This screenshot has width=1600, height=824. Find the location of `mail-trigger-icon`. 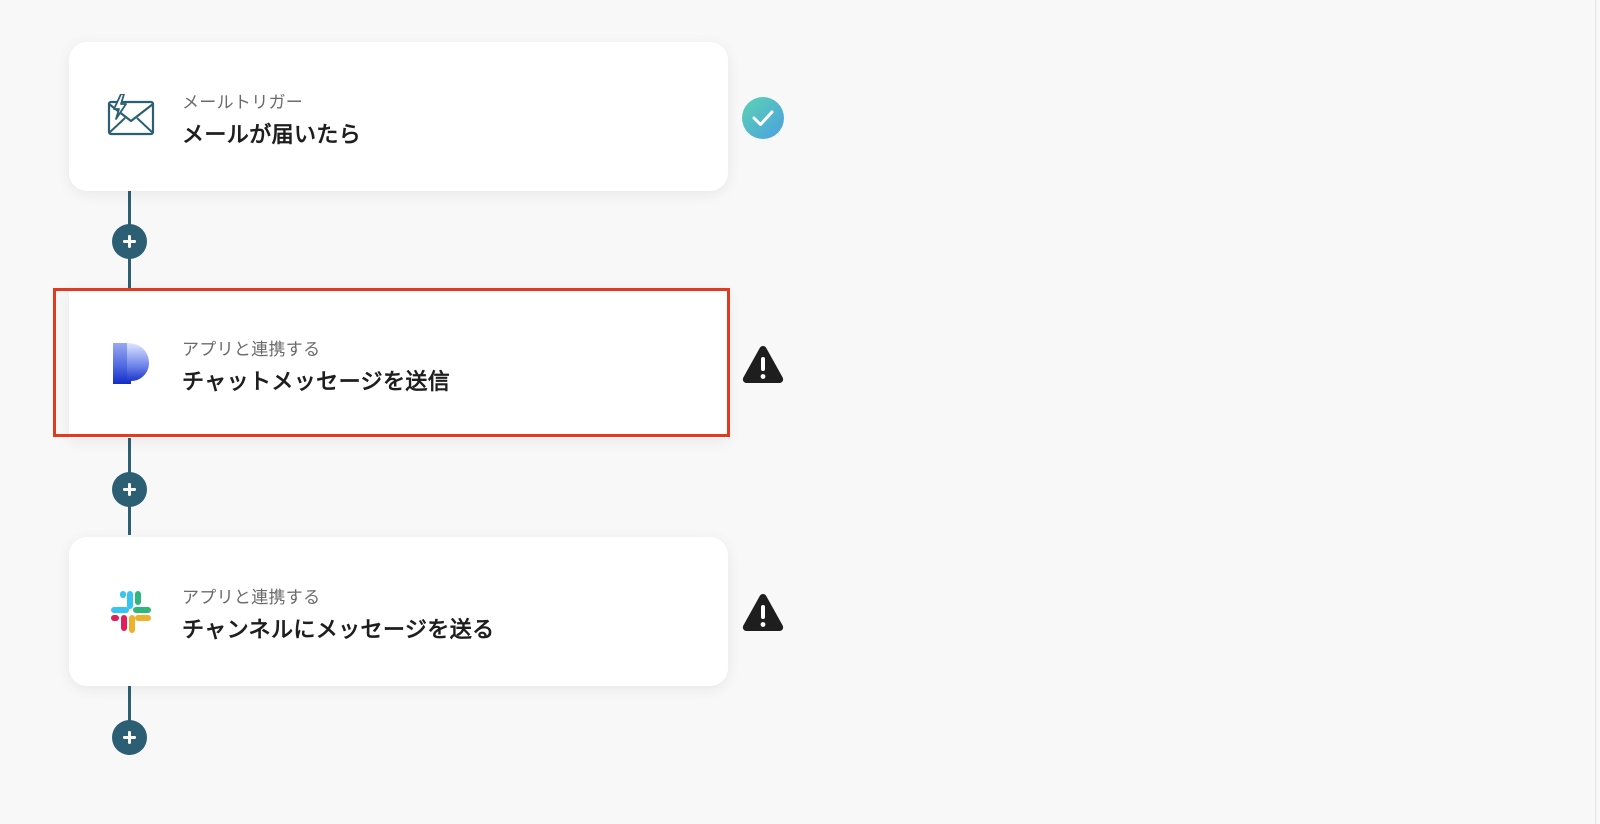

mail-trigger-icon is located at coordinates (131, 116).